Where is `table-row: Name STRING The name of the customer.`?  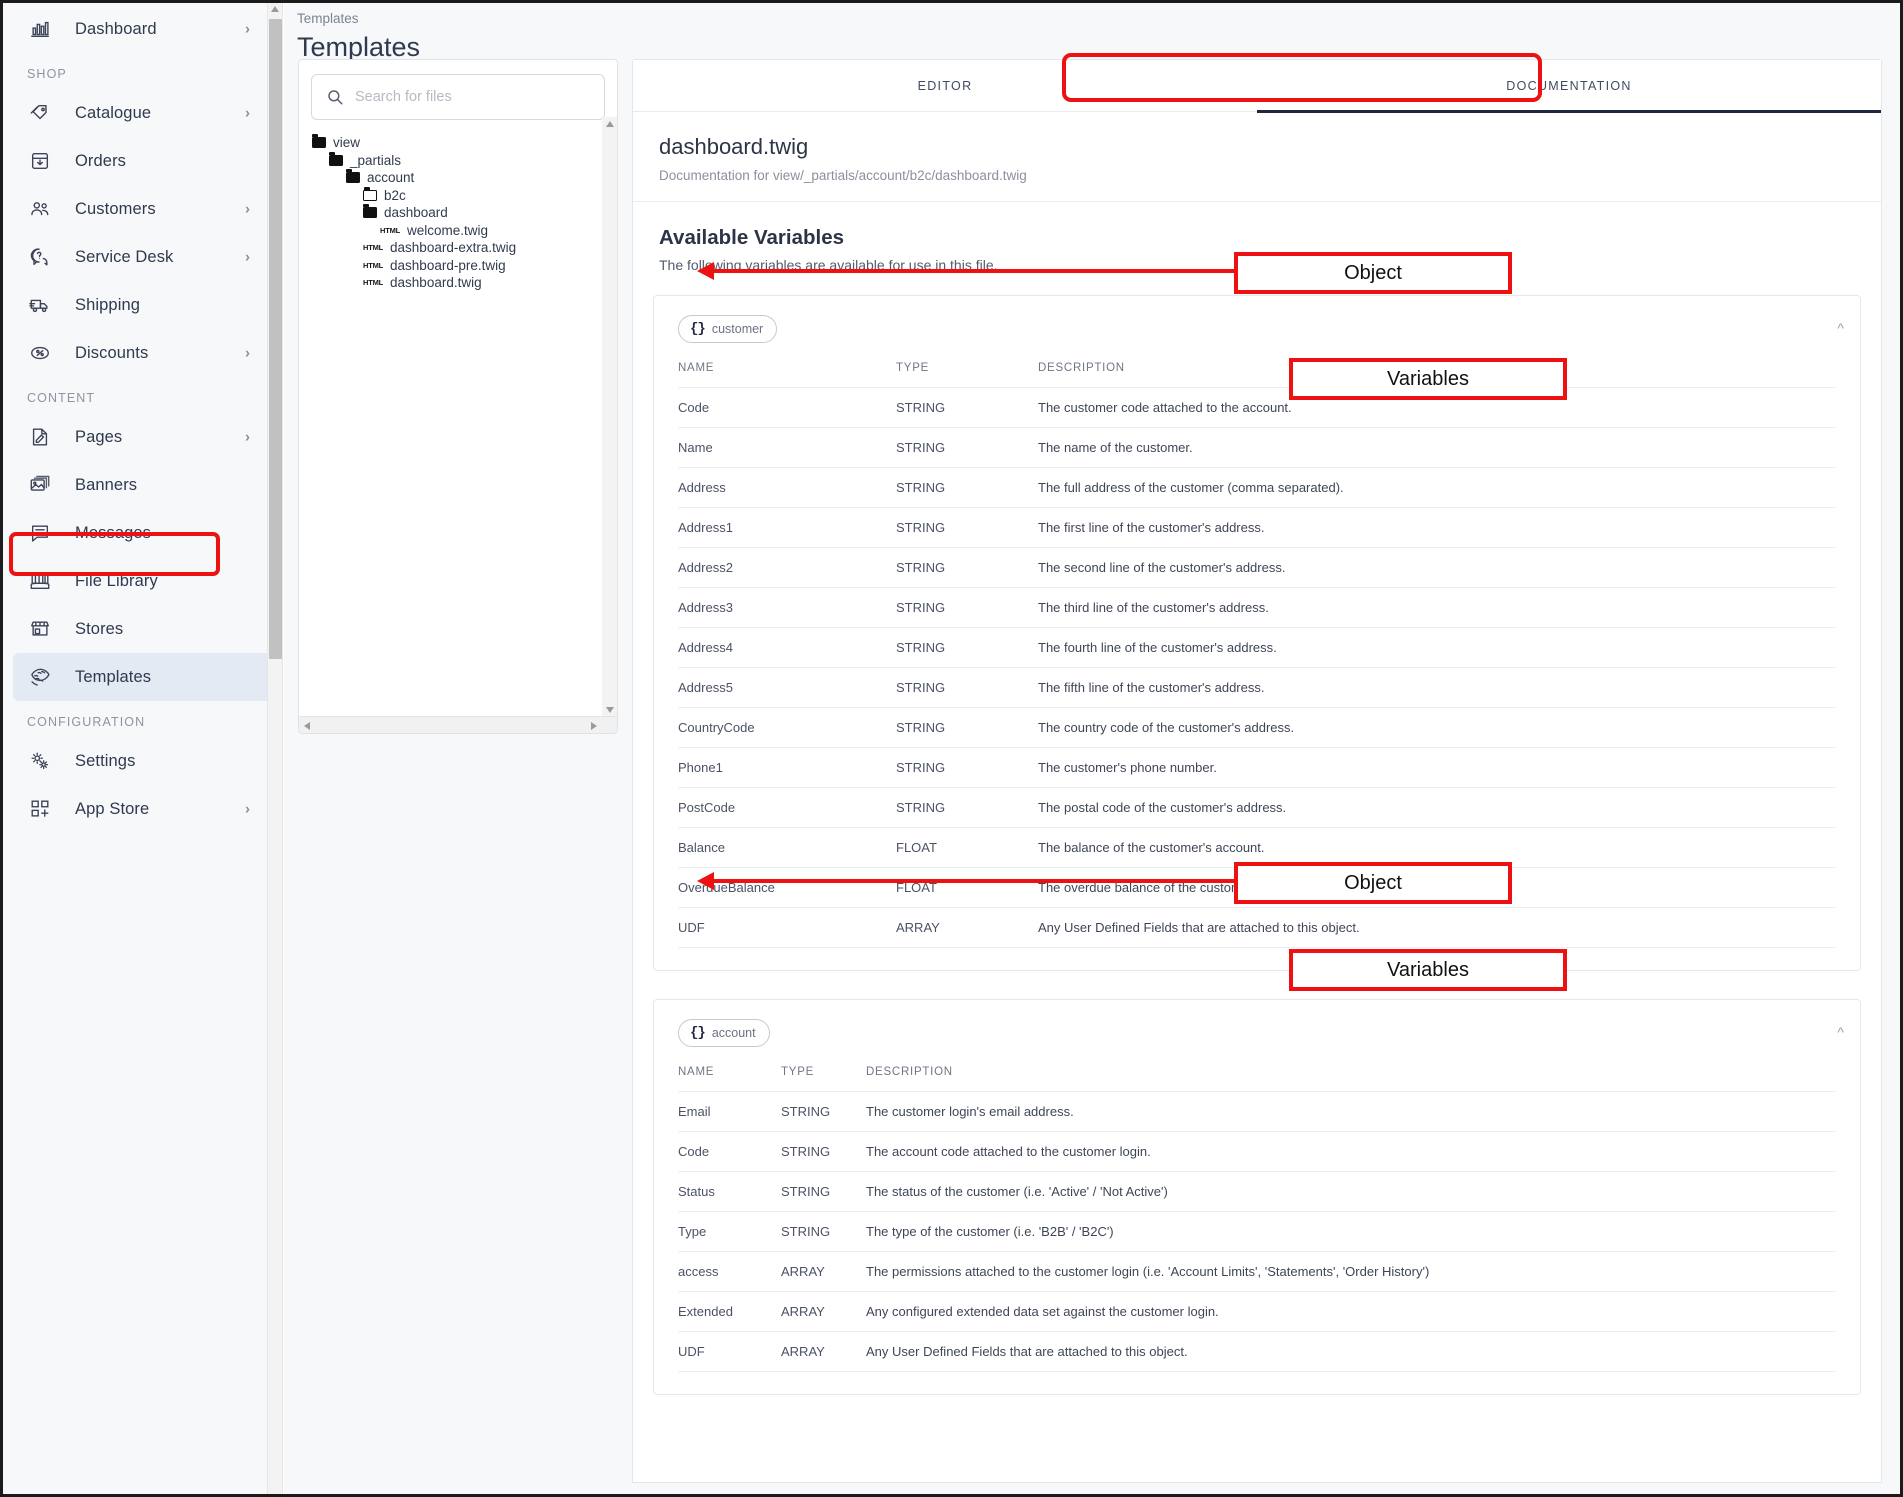
table-row: Name STRING The name of the customer. is located at coordinates (1257, 447).